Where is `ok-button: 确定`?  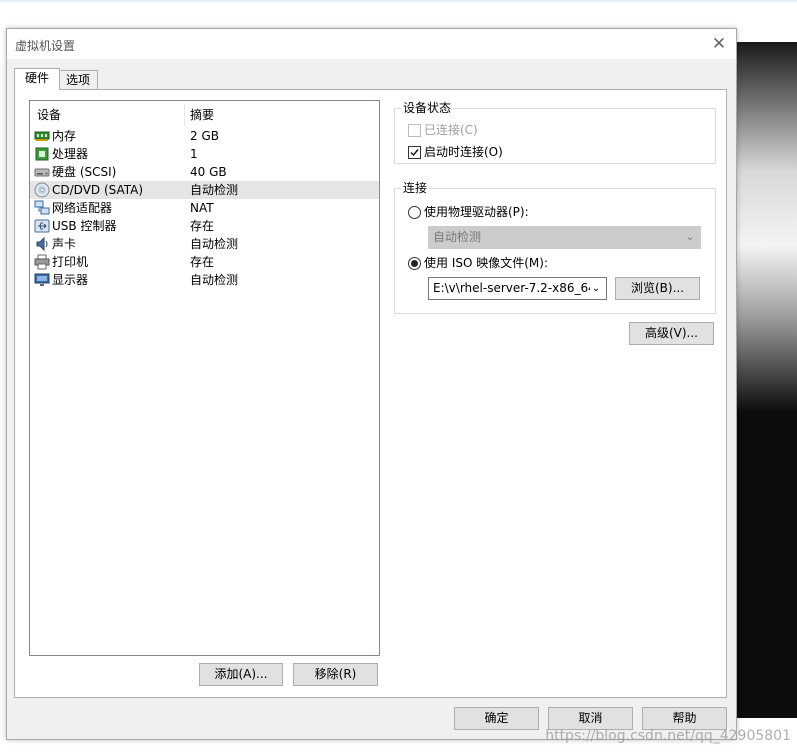
ok-button: 确定 is located at coordinates (496, 718).